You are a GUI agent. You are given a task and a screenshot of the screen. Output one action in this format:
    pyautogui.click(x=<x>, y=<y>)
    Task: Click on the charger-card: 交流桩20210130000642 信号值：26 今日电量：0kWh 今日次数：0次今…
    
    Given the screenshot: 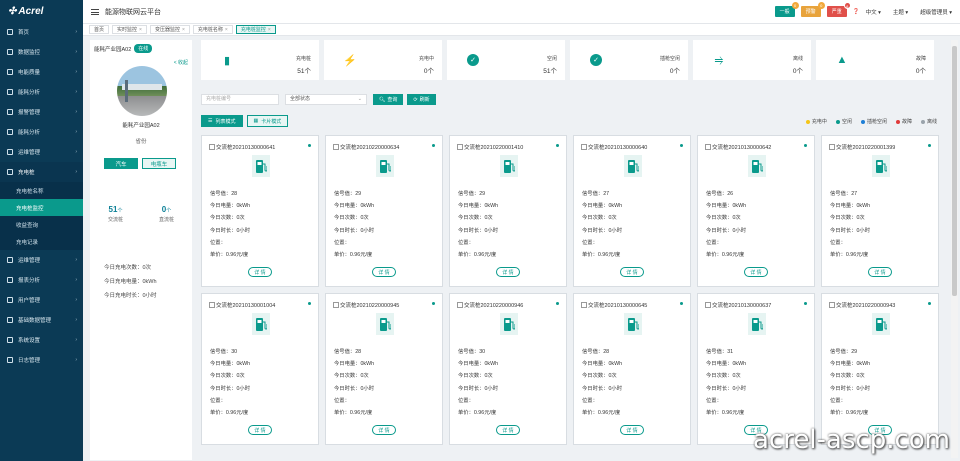 What is the action you would take?
    pyautogui.click(x=756, y=211)
    